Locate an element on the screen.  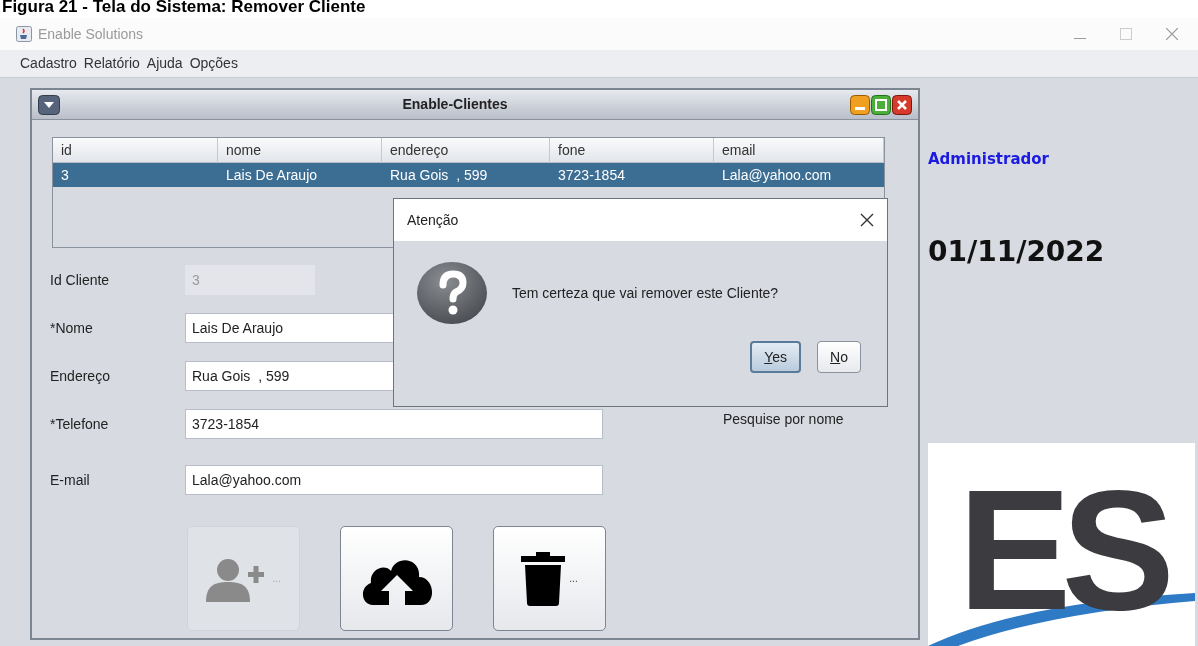
trash-icon is located at coordinates (543, 578).